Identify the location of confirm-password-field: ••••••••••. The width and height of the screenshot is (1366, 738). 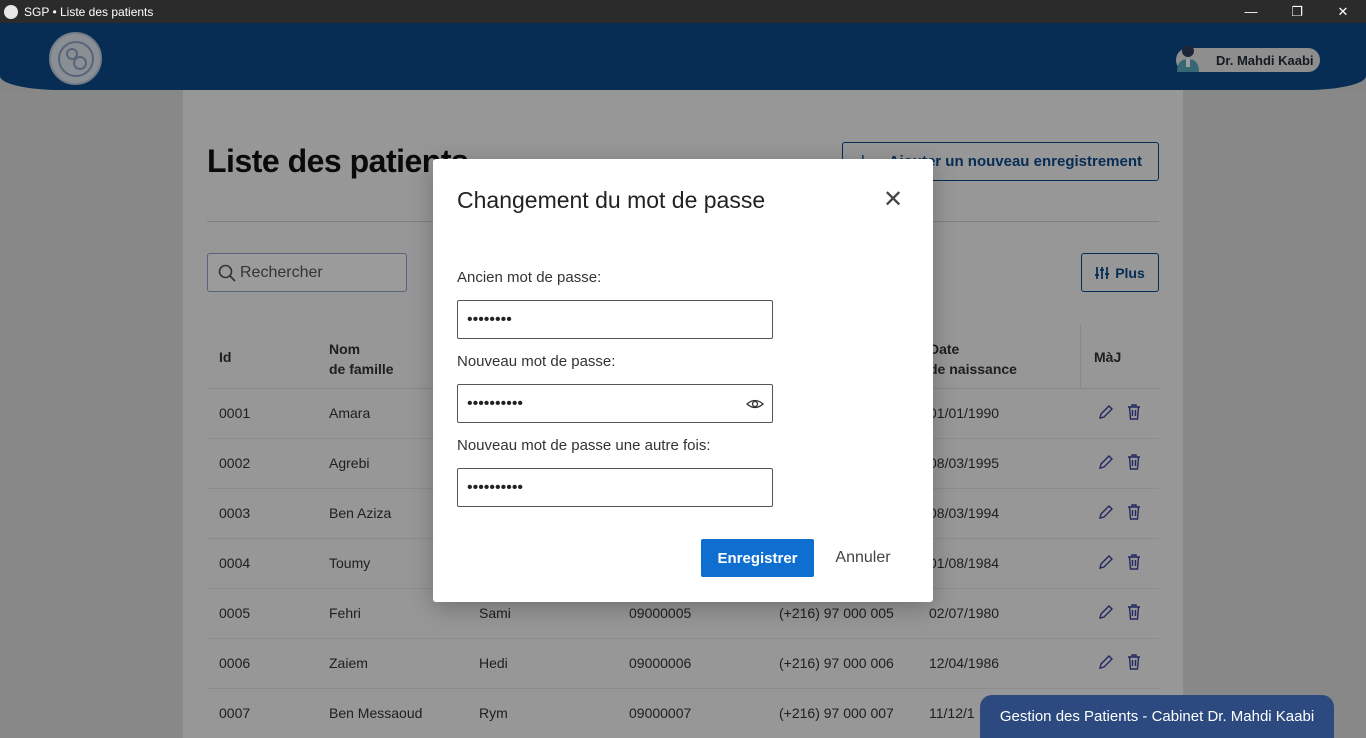
(615, 487).